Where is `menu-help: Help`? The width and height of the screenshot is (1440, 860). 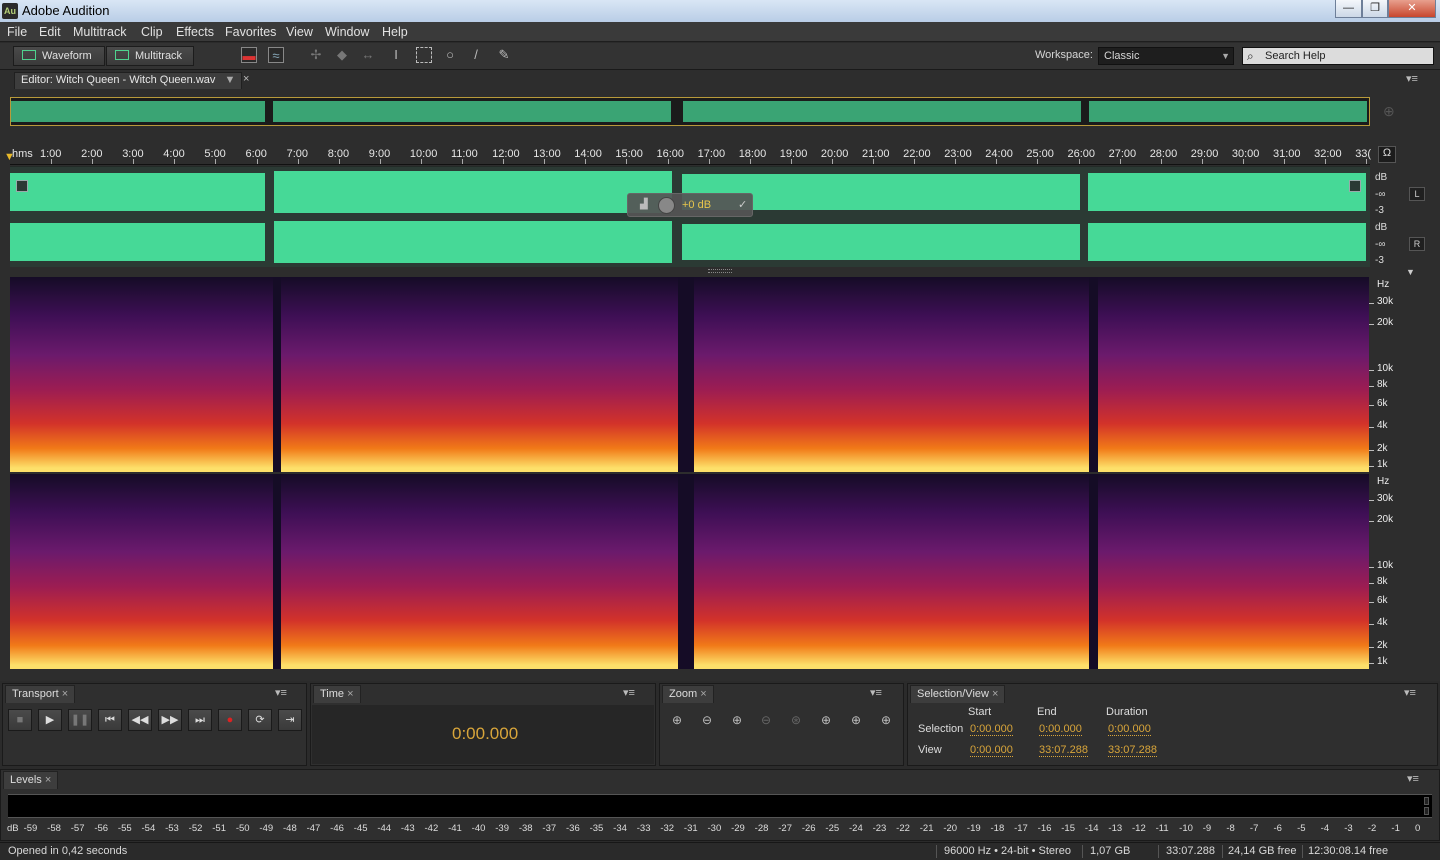 menu-help: Help is located at coordinates (395, 32).